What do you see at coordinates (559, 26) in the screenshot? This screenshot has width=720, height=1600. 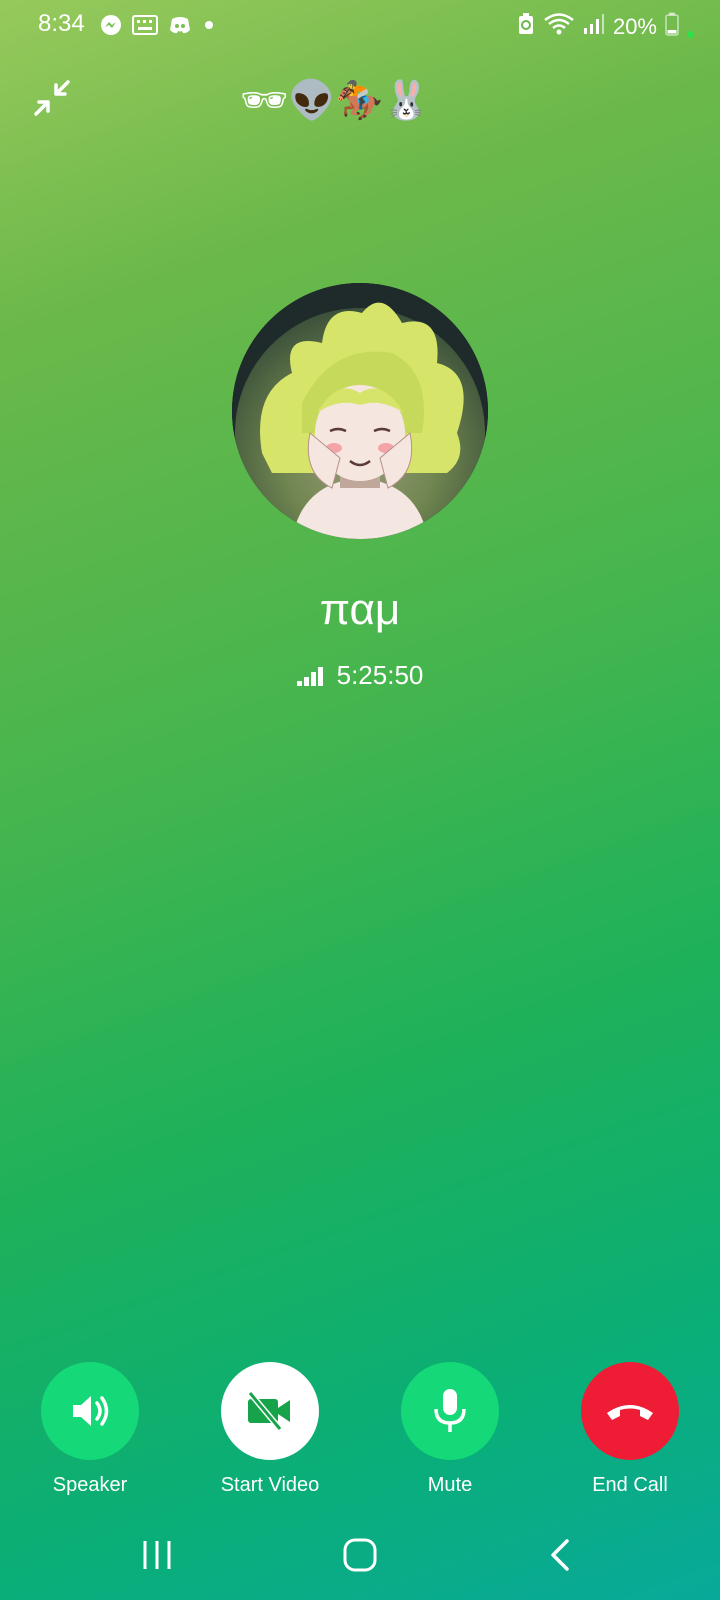 I see `wifi-icon` at bounding box center [559, 26].